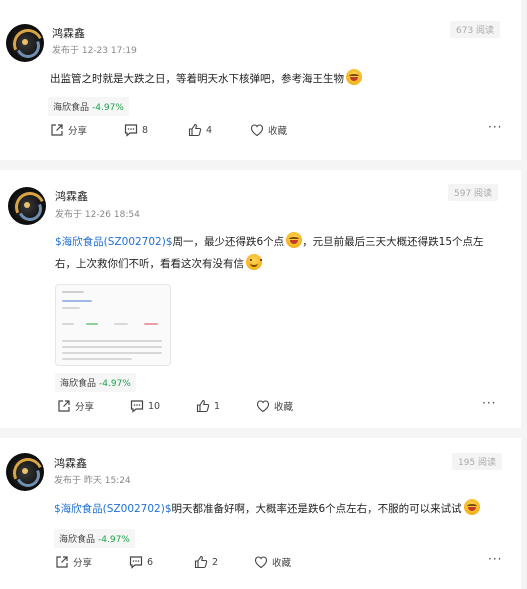 This screenshot has width=527, height=589. Describe the element at coordinates (145, 406) in the screenshot. I see `comment-button: 10` at that location.